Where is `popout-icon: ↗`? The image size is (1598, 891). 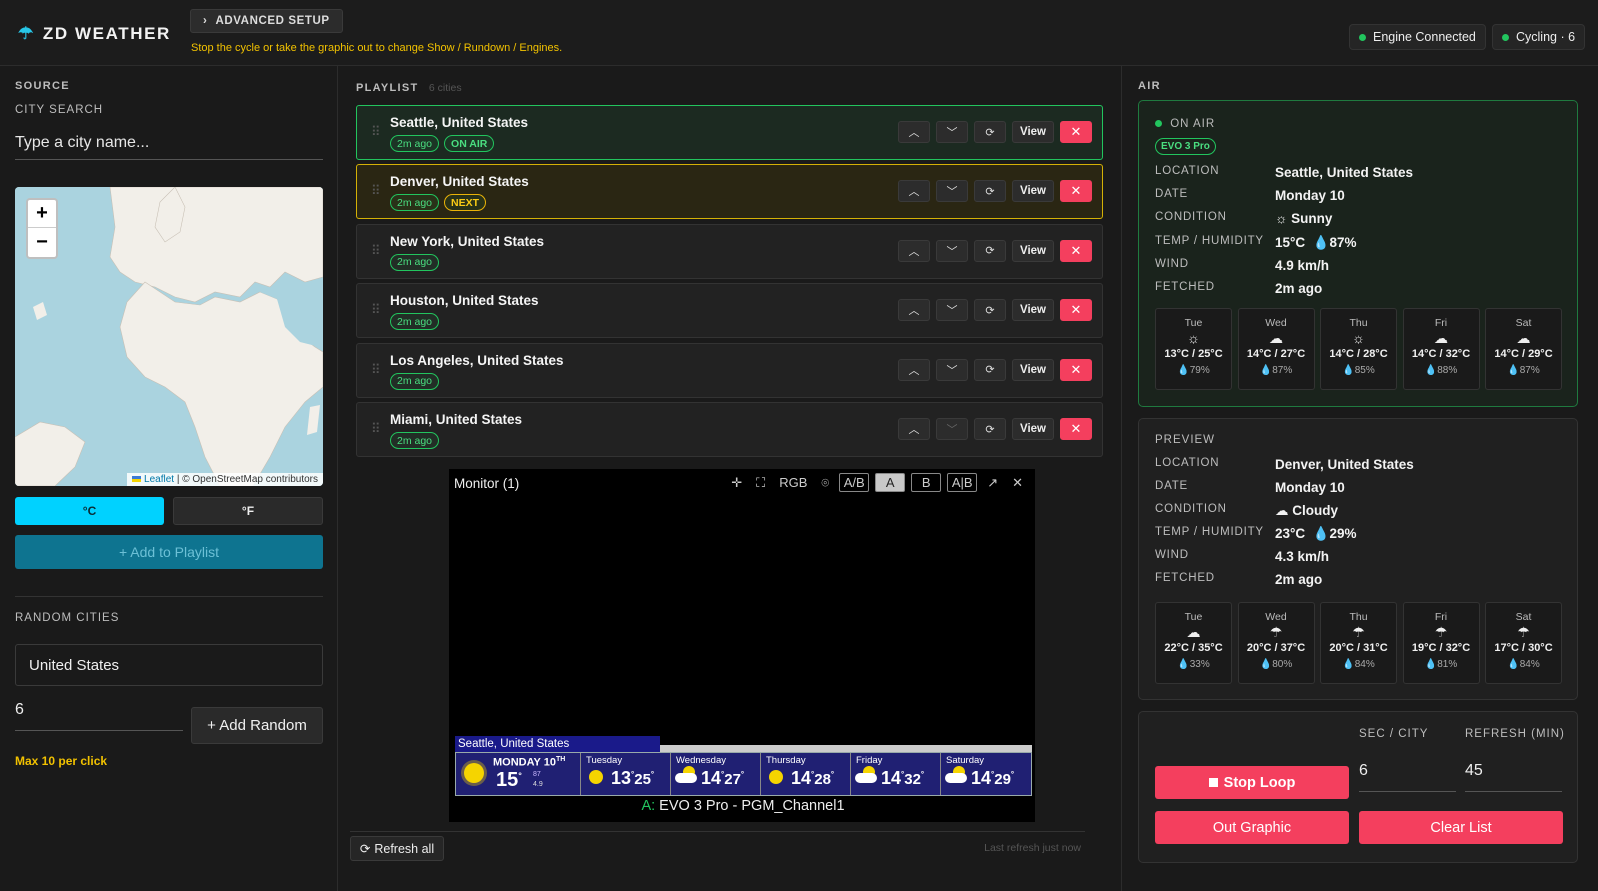
popout-icon: ↗ is located at coordinates (992, 482).